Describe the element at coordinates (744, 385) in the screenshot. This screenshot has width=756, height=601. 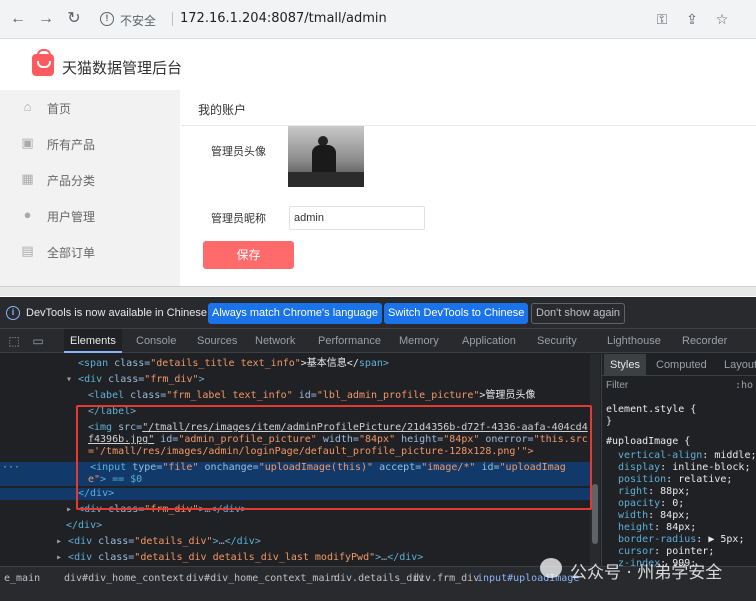
I see `hover-state-toggle: :ho` at that location.